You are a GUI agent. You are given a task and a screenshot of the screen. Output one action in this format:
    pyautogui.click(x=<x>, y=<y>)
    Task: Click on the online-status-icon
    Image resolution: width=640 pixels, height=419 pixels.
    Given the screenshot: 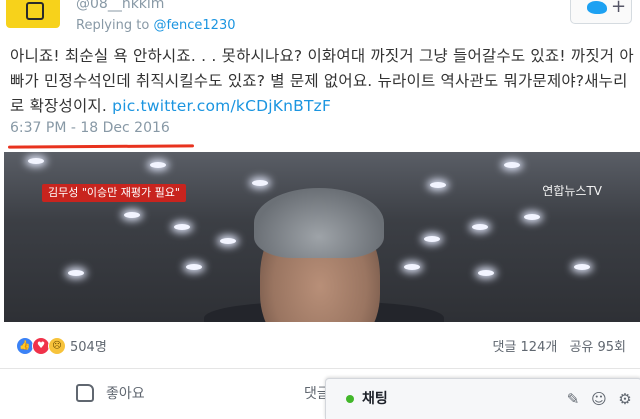 What is the action you would take?
    pyautogui.click(x=350, y=399)
    